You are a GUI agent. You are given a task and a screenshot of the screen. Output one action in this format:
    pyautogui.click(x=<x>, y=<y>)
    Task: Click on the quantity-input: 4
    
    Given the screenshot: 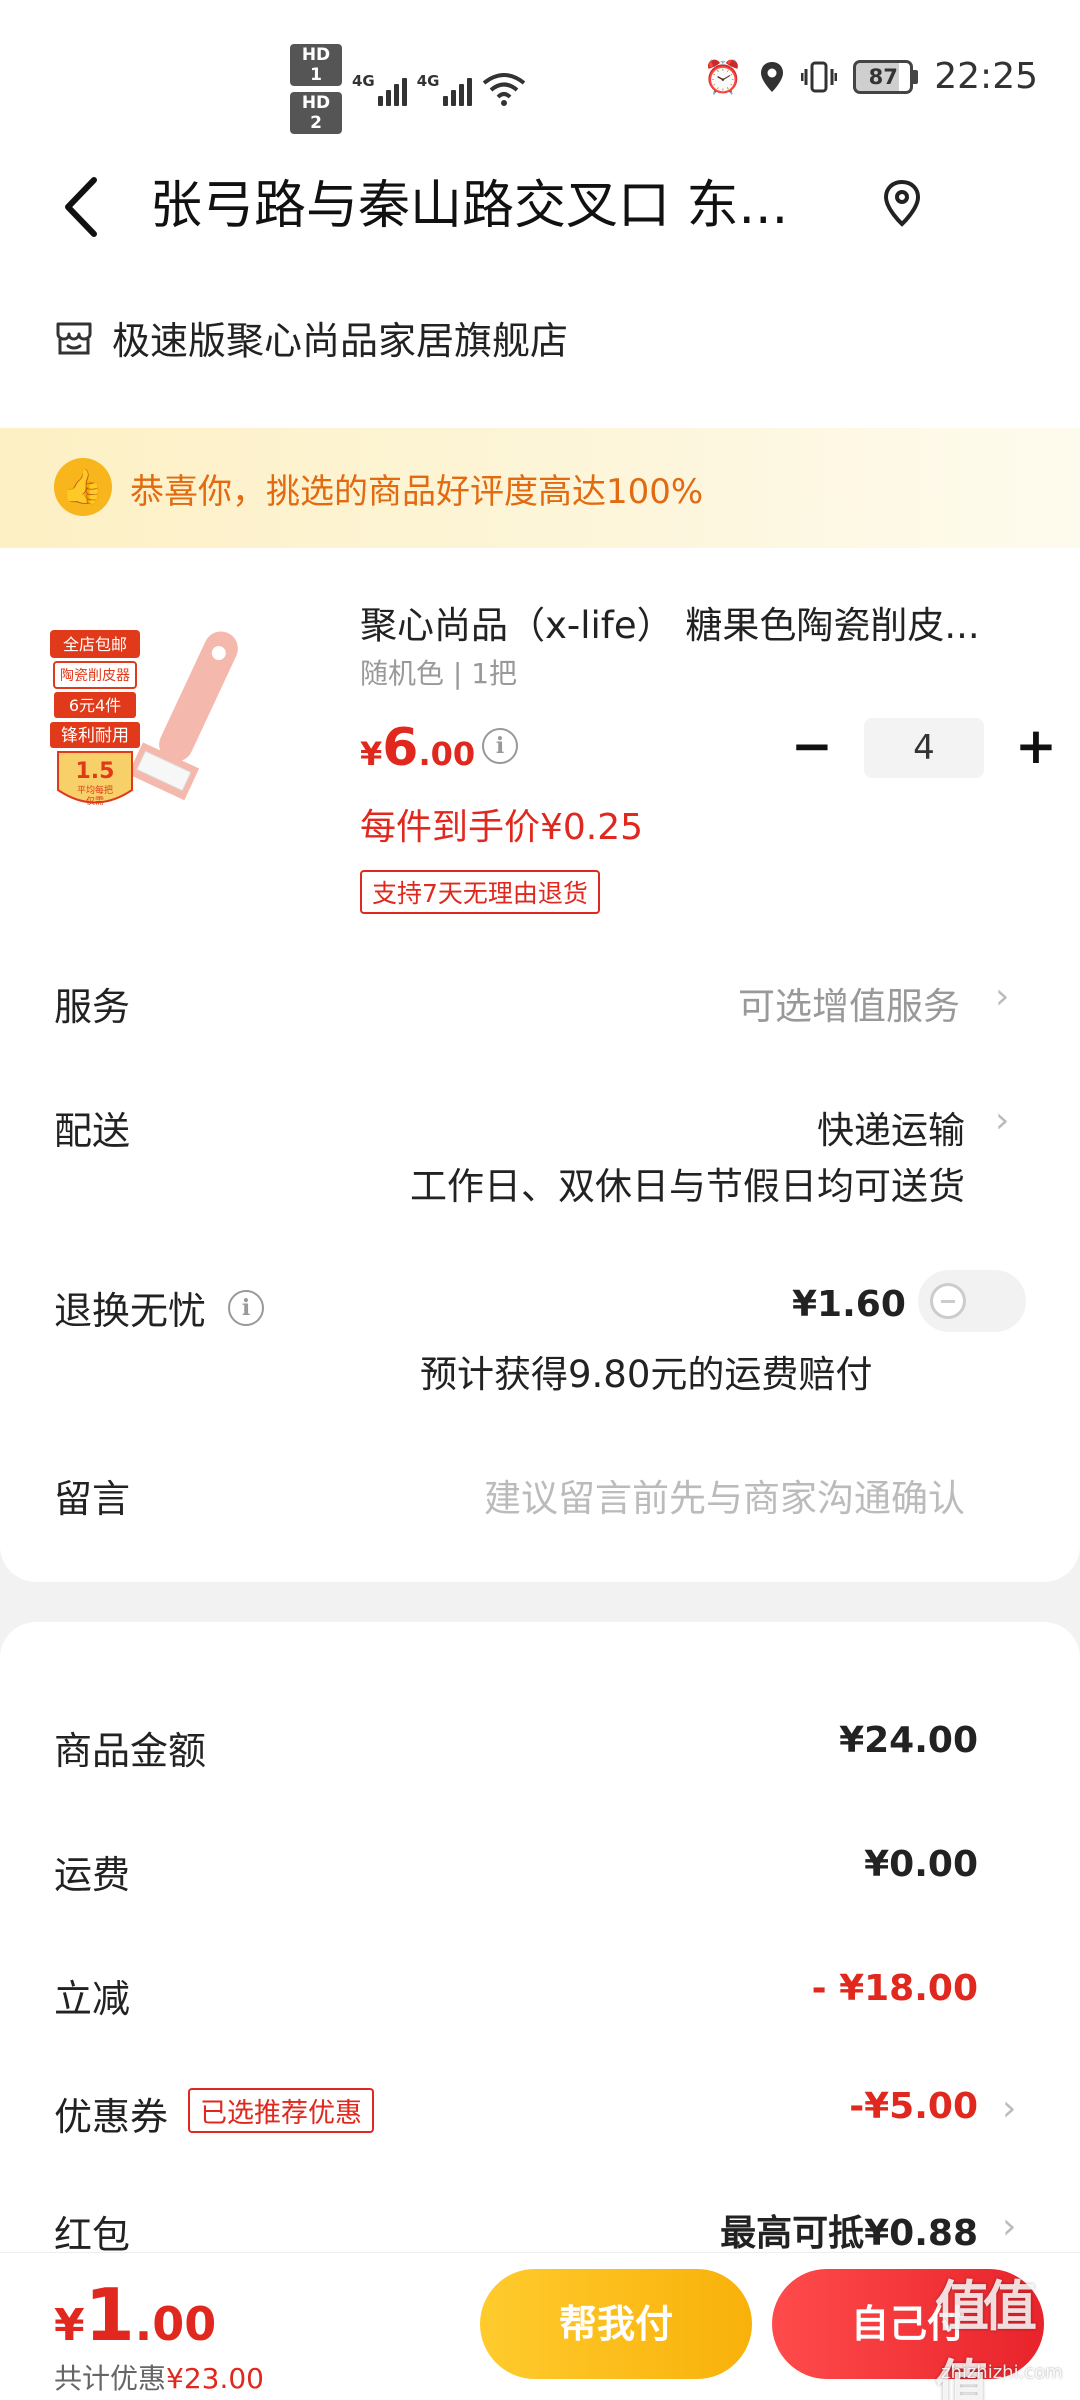 What is the action you would take?
    pyautogui.click(x=924, y=748)
    